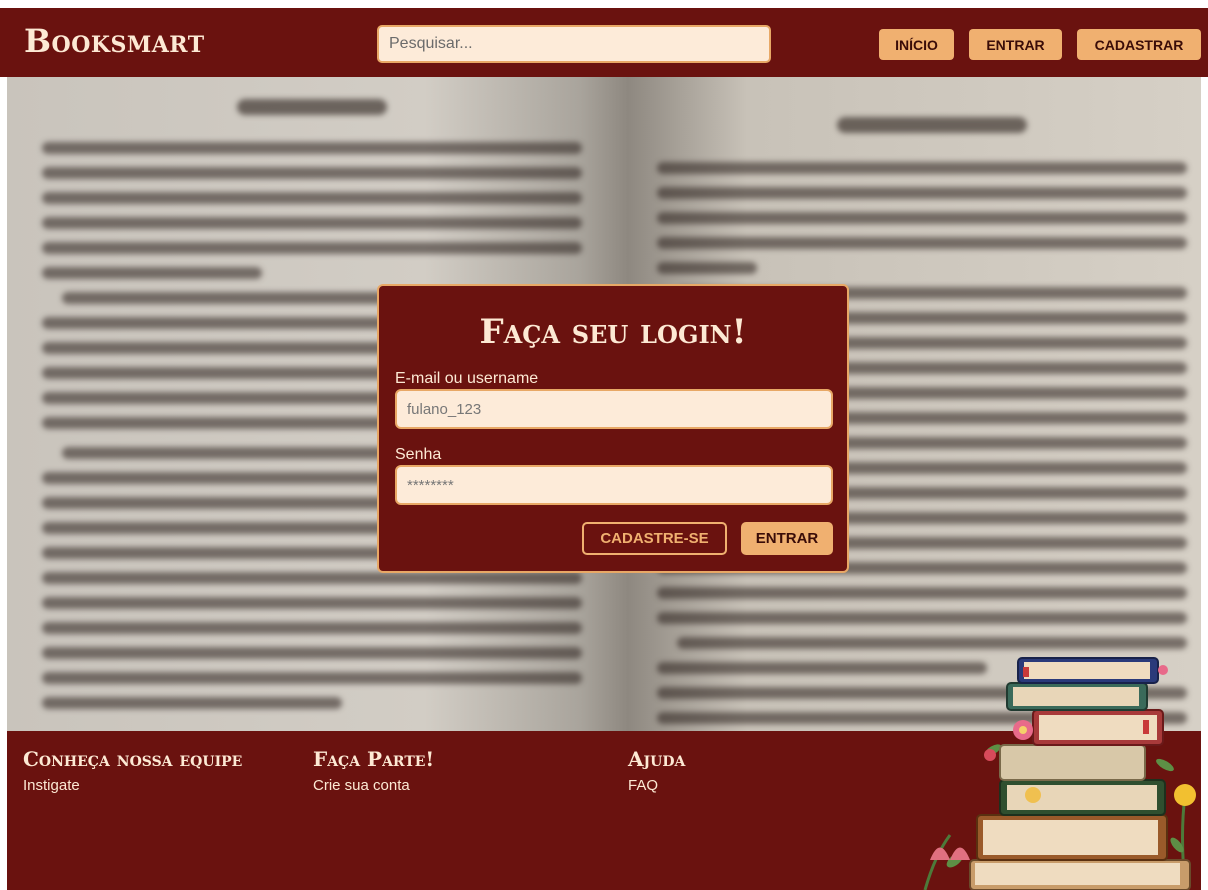 The height and width of the screenshot is (890, 1208). What do you see at coordinates (374, 759) in the screenshot?
I see `footer-heading-join: Faça Parte!` at bounding box center [374, 759].